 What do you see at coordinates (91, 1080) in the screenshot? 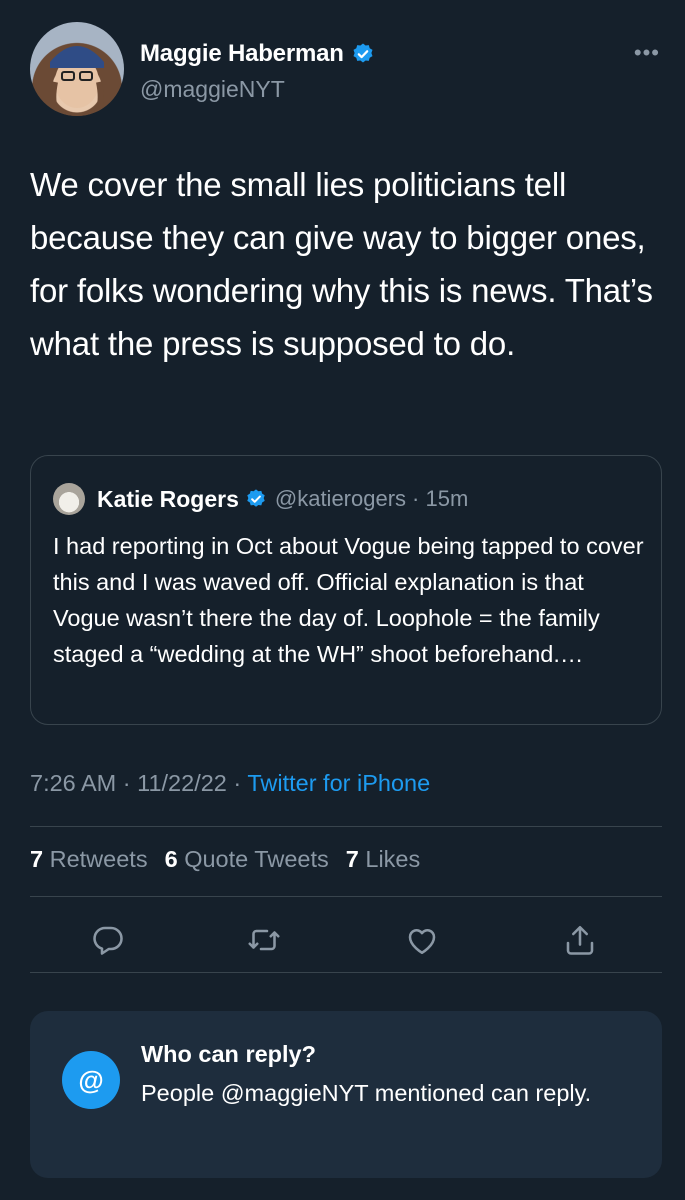
I see `mention-at-icon: @` at bounding box center [91, 1080].